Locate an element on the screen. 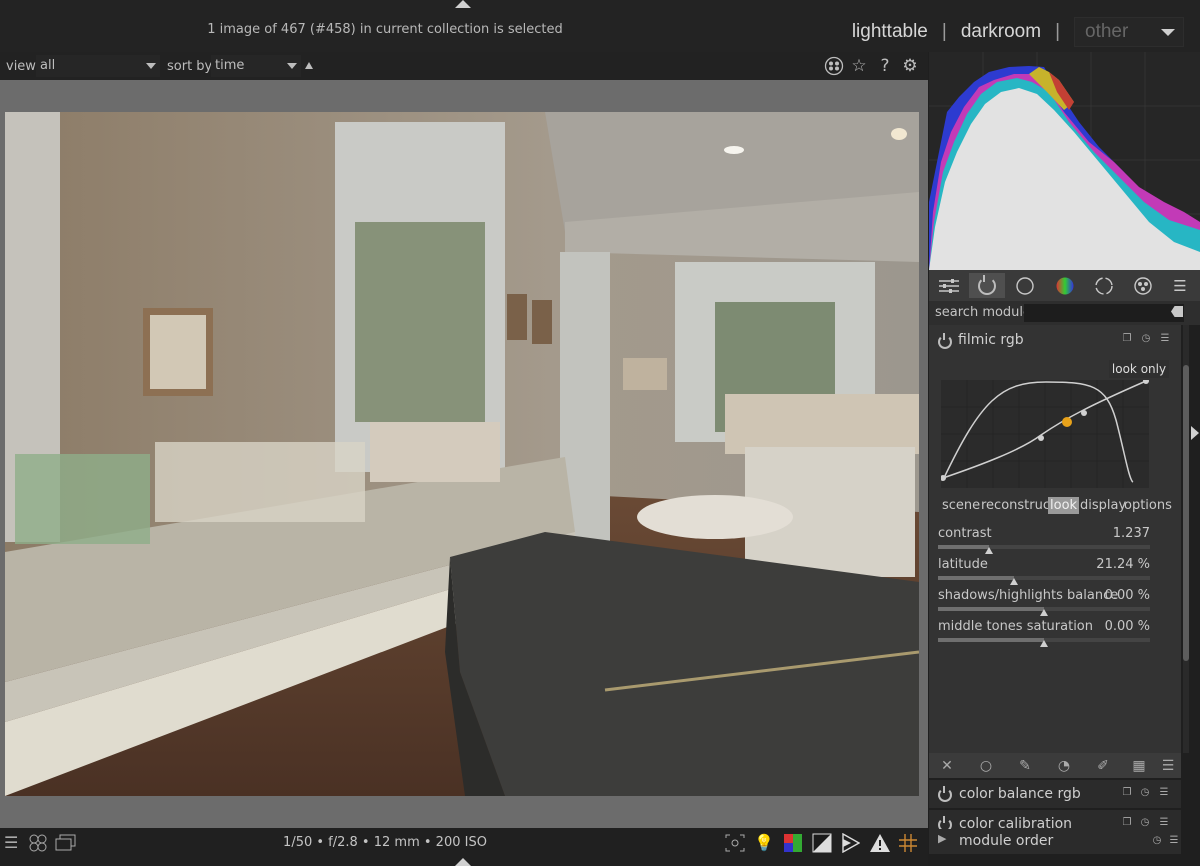  filmic-tabs: scene reconstruct look display options is located at coordinates (1055, 507).